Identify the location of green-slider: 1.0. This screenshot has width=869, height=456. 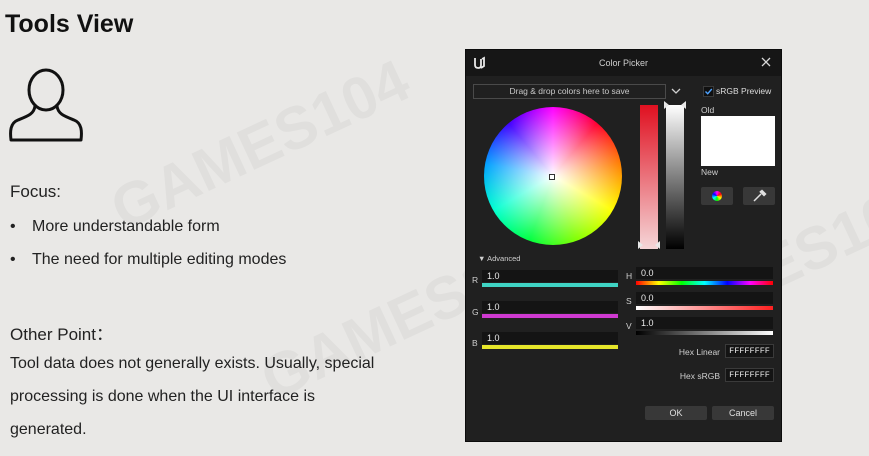
(550, 307).